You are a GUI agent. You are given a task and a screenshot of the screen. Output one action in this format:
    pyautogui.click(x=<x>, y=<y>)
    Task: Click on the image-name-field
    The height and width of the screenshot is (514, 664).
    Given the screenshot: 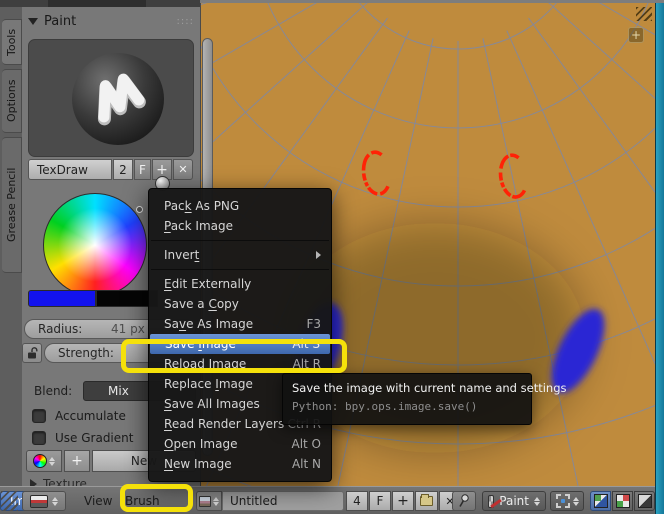 What is the action you would take?
    pyautogui.click(x=283, y=501)
    